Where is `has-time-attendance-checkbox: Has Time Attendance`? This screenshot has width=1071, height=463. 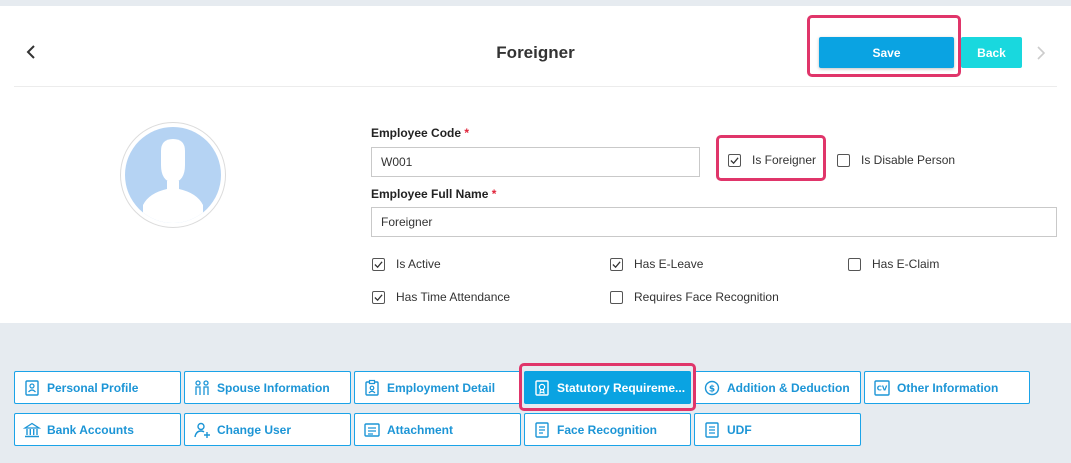
has-time-attendance-checkbox: Has Time Attendance is located at coordinates (441, 297).